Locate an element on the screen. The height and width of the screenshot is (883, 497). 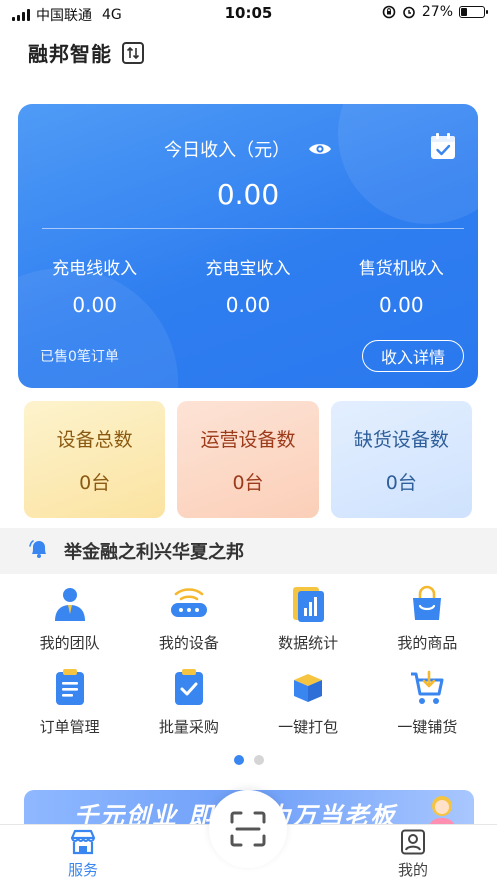
powerbank-income: 充电宝收入 0.00 is located at coordinates (247, 285).